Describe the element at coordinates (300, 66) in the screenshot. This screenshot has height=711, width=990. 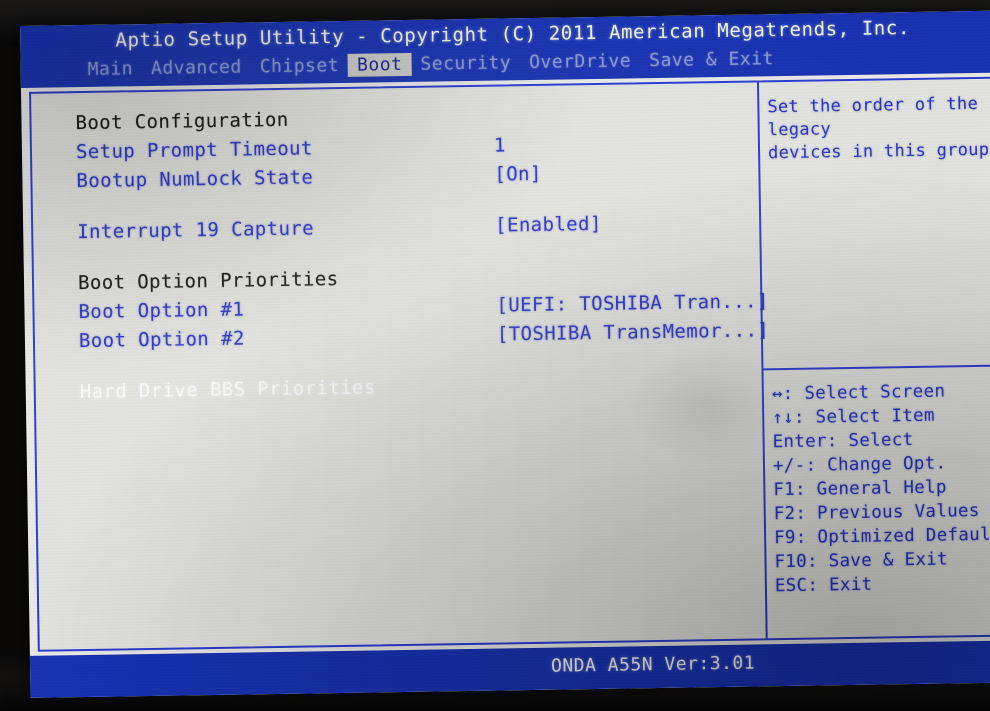
I see `tab-chipset: Chipset` at that location.